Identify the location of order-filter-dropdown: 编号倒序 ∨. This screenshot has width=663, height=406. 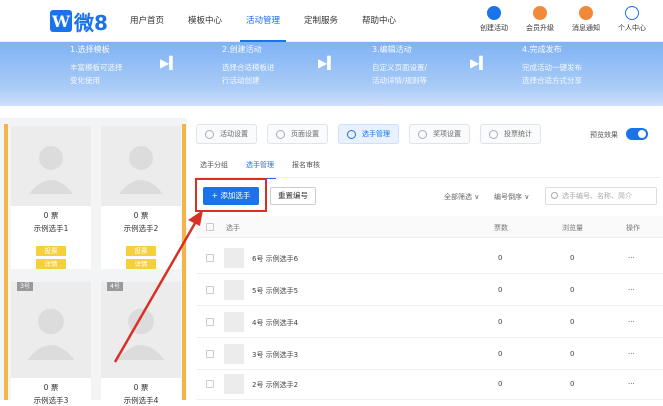
(511, 197).